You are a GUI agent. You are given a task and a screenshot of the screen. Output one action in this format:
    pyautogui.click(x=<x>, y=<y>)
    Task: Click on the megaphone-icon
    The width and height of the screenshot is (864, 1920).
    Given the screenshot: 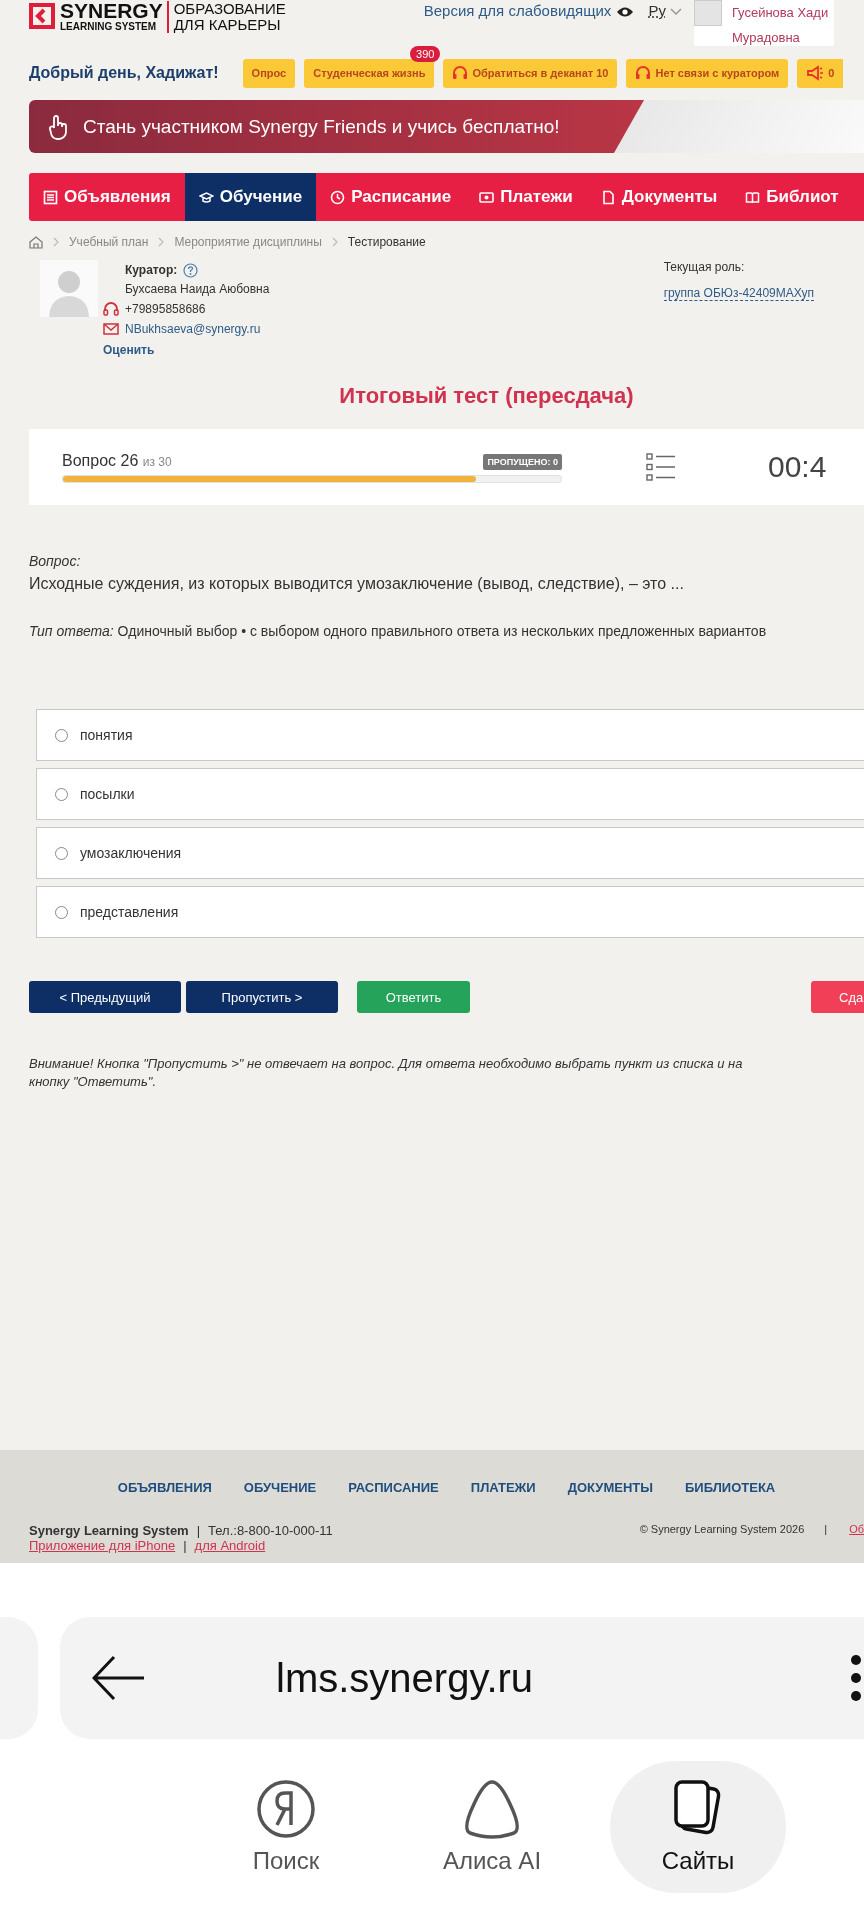 What is the action you would take?
    pyautogui.click(x=815, y=73)
    